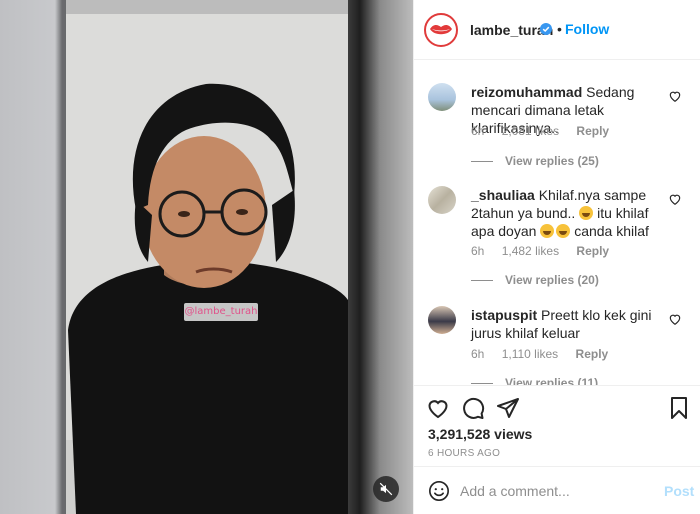 The height and width of the screenshot is (514, 700). I want to click on comment-meta: 6h 1,482 likes Reply, so click(547, 251).